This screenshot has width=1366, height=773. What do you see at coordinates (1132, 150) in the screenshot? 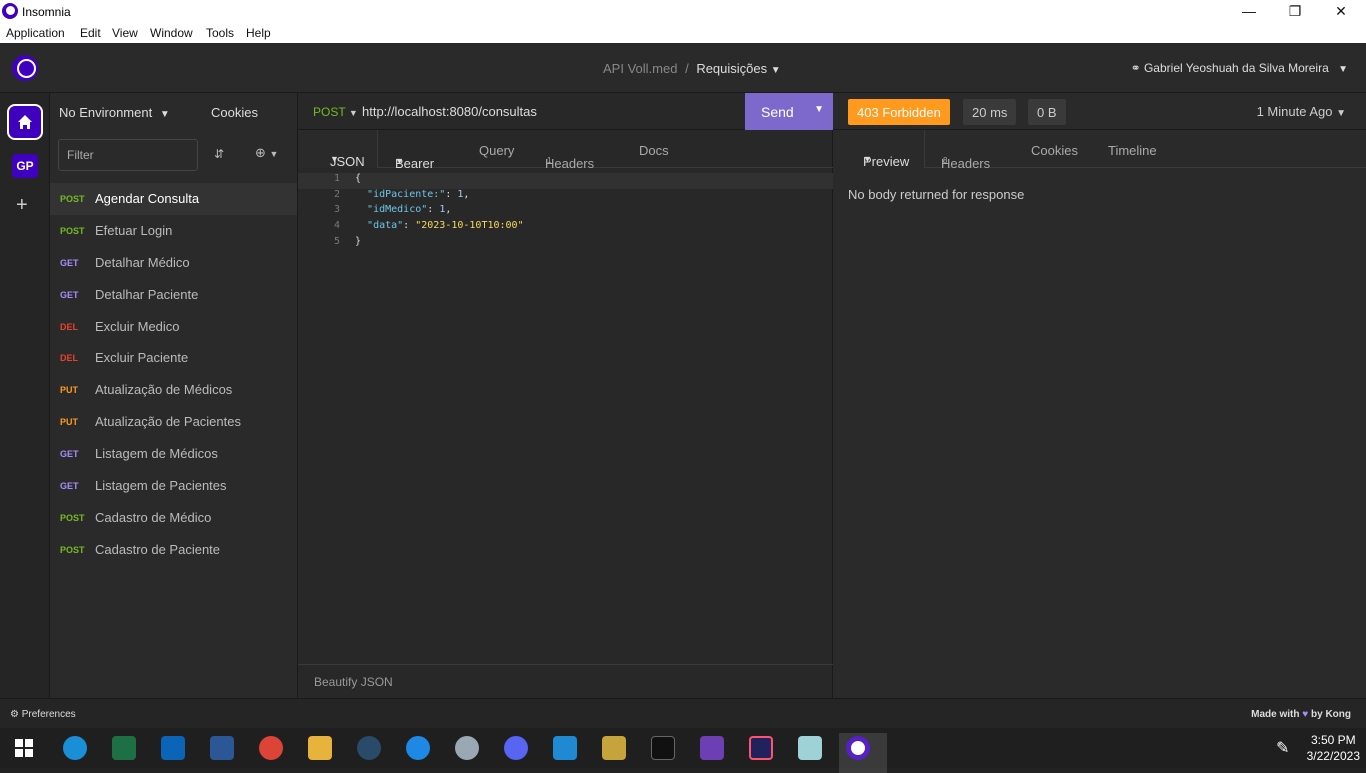
I see `tab-timeline: Timeline` at bounding box center [1132, 150].